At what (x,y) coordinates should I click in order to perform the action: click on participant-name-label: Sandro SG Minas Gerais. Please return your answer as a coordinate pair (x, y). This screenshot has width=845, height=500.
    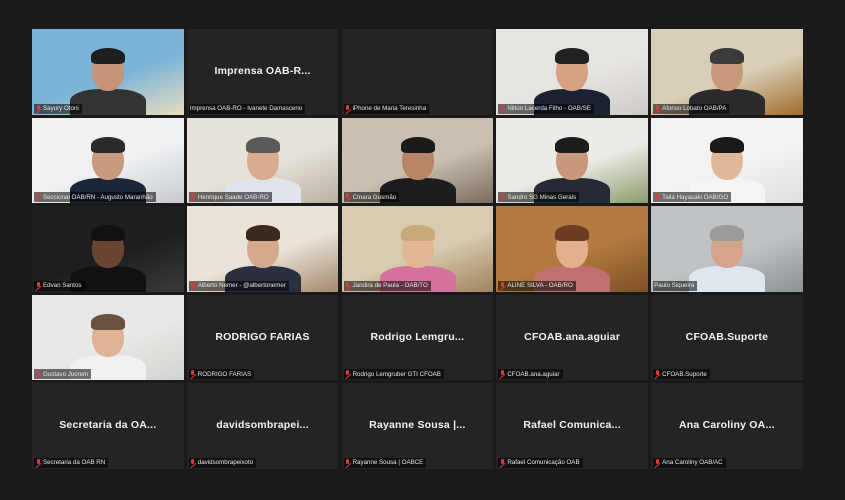
    Looking at the image, I should click on (539, 197).